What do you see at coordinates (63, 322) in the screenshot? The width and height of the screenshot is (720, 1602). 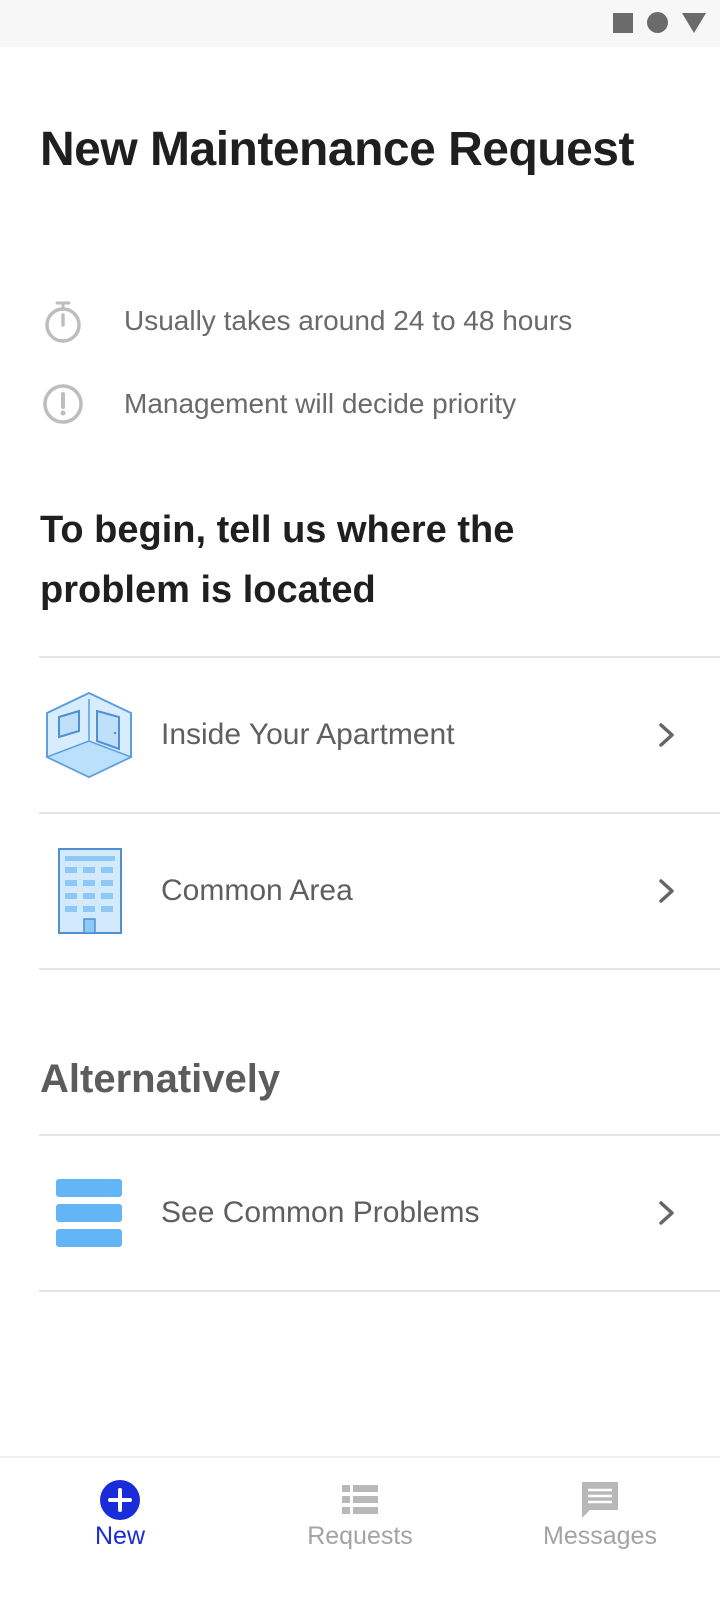 I see `stopwatch-icon` at bounding box center [63, 322].